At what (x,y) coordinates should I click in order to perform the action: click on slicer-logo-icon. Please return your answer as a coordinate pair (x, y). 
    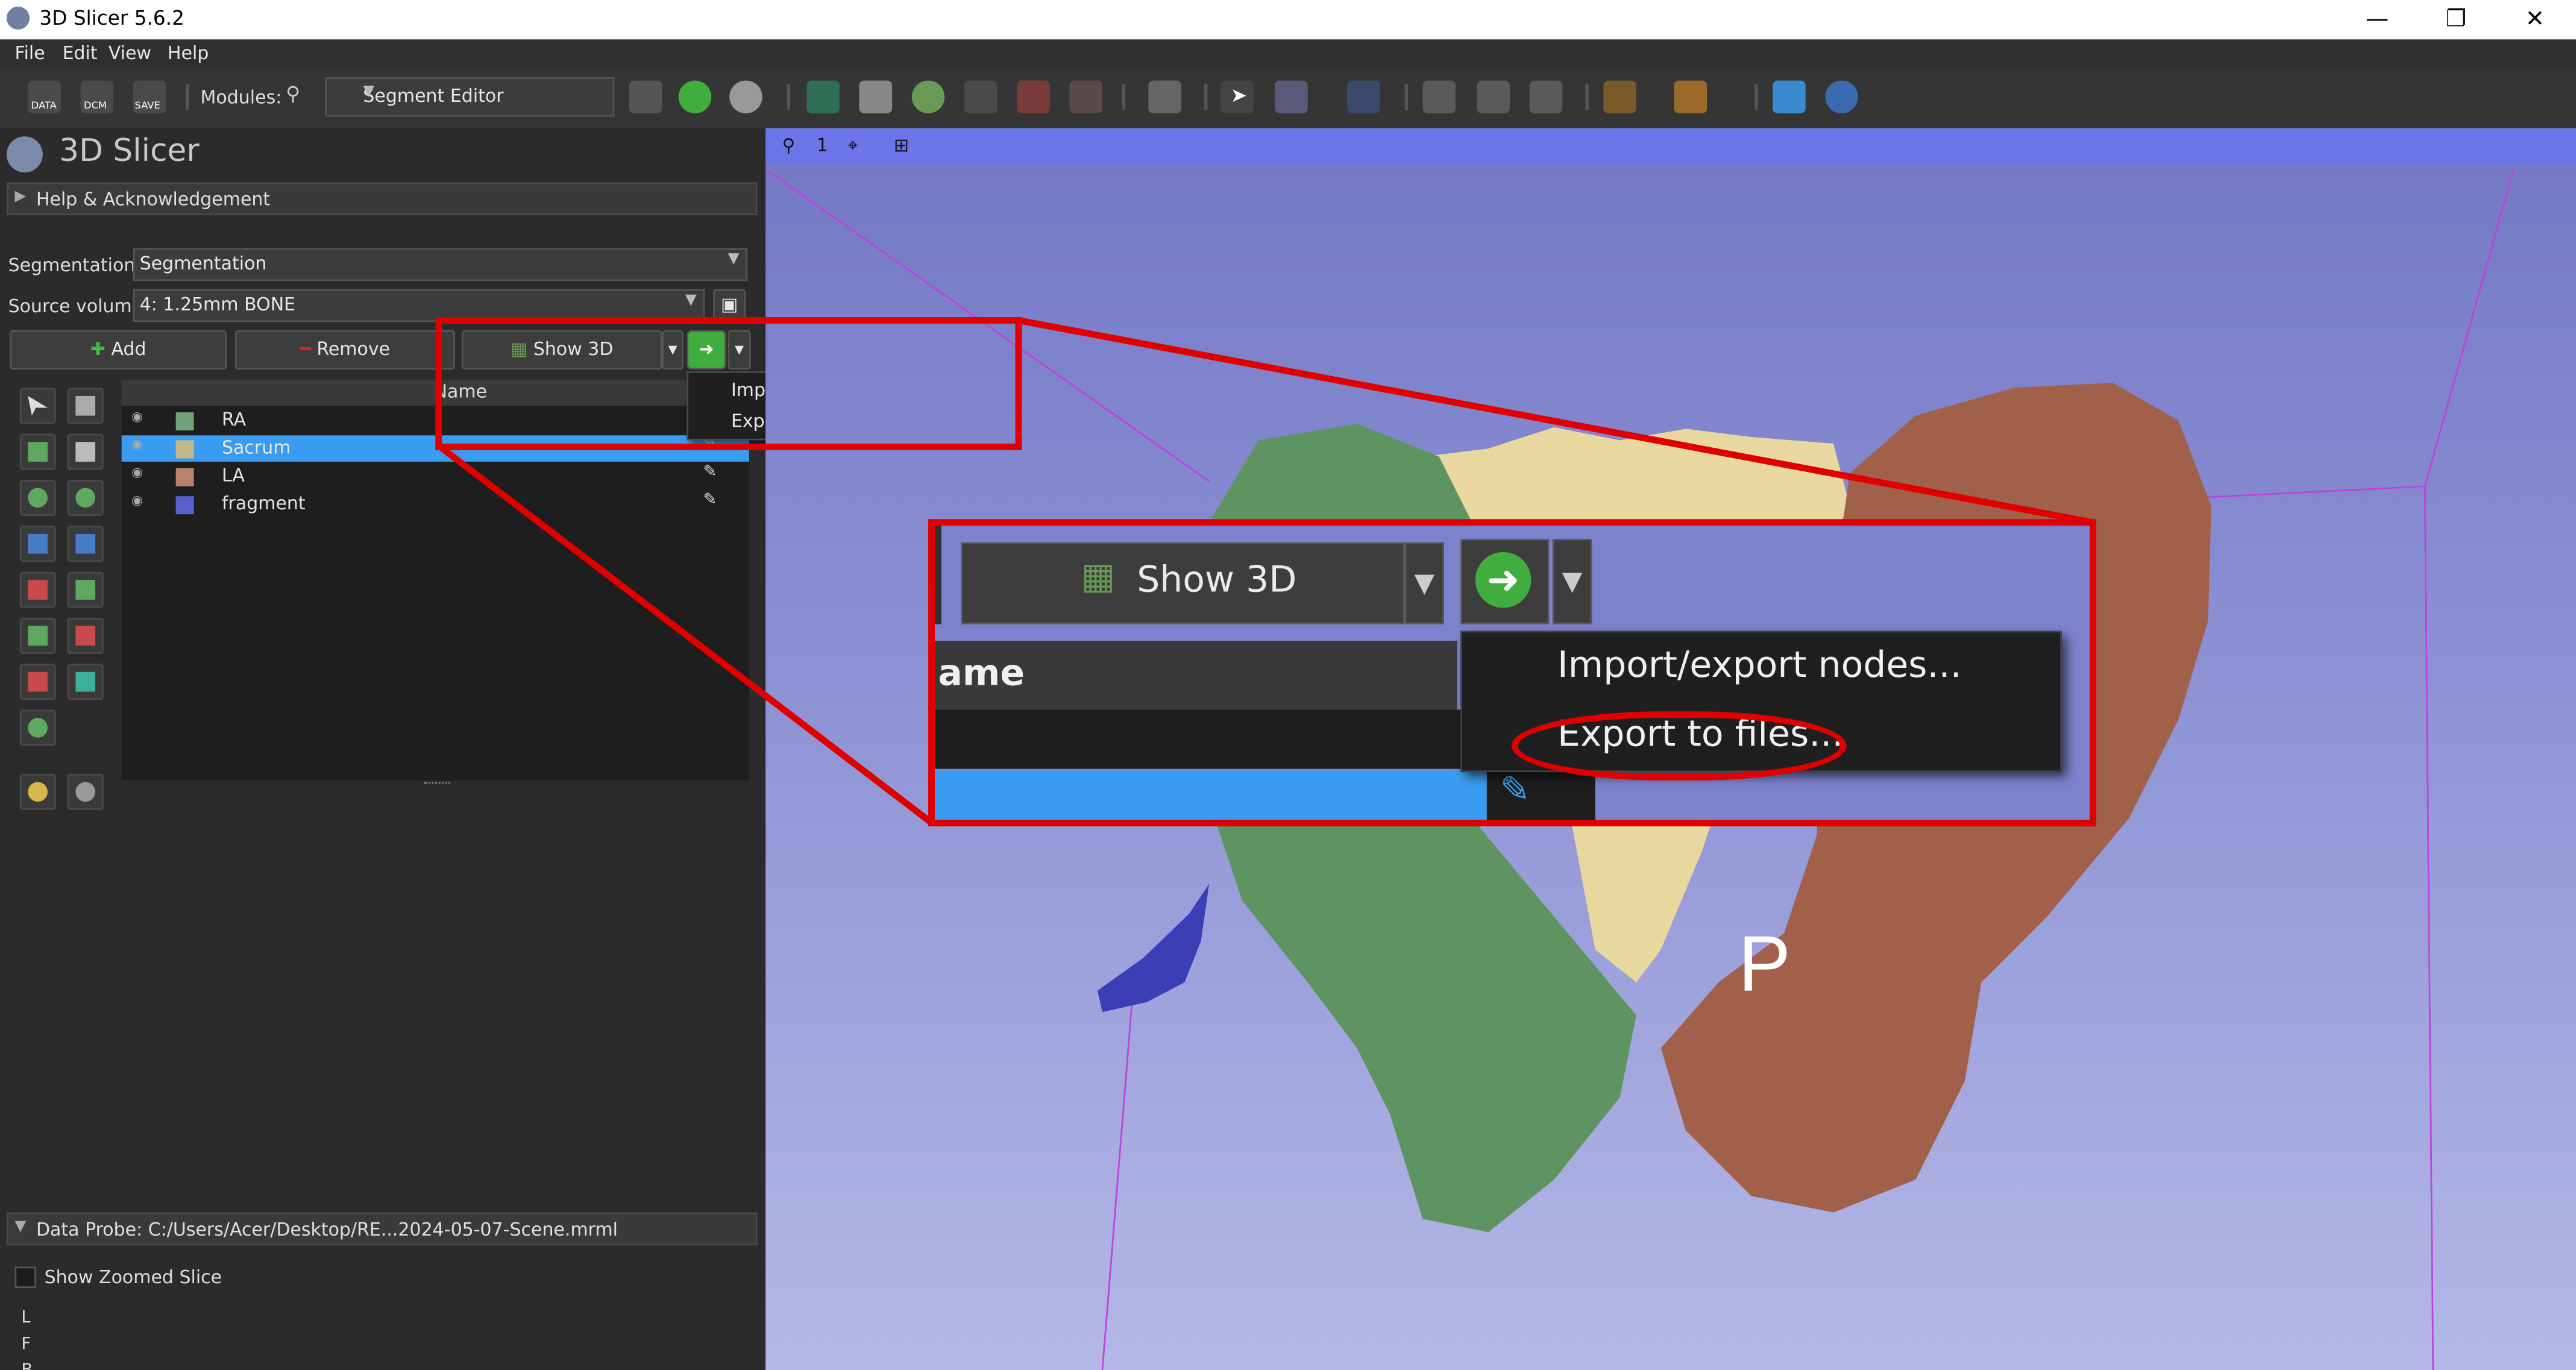
    Looking at the image, I should click on (24, 155).